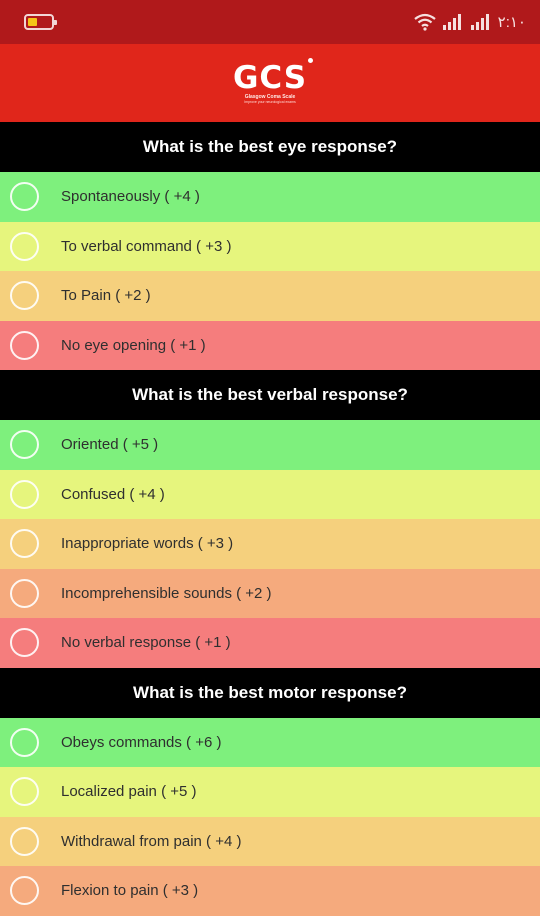  What do you see at coordinates (270, 643) in the screenshot?
I see `option-verbal-none: No verbal response ( +1 )` at bounding box center [270, 643].